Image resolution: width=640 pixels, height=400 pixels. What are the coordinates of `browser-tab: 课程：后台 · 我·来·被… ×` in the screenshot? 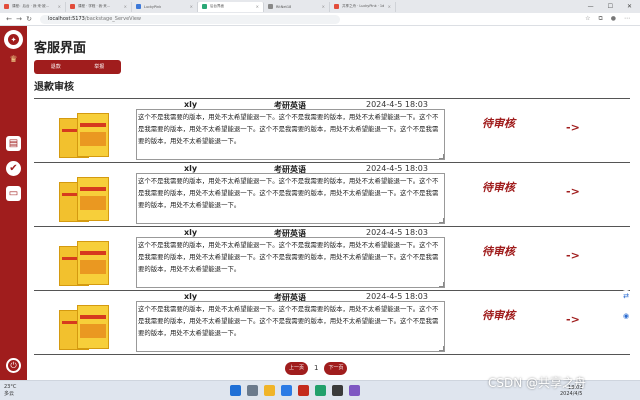 It's located at (33, 6).